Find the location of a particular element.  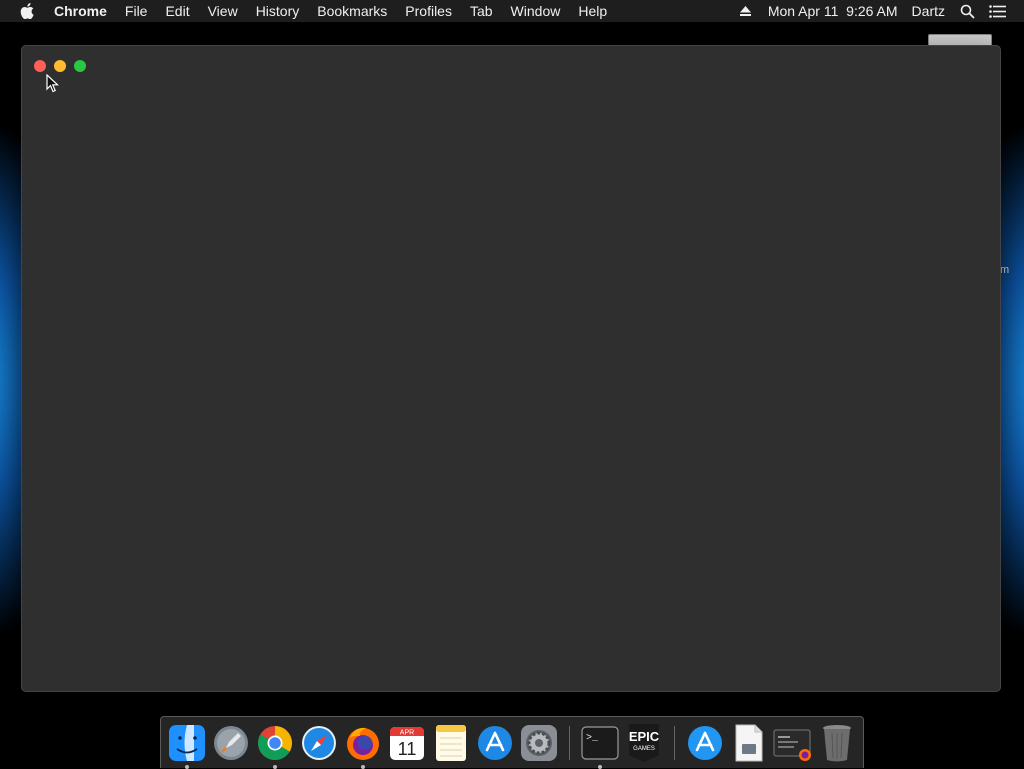

notes-icon is located at coordinates (451, 742).